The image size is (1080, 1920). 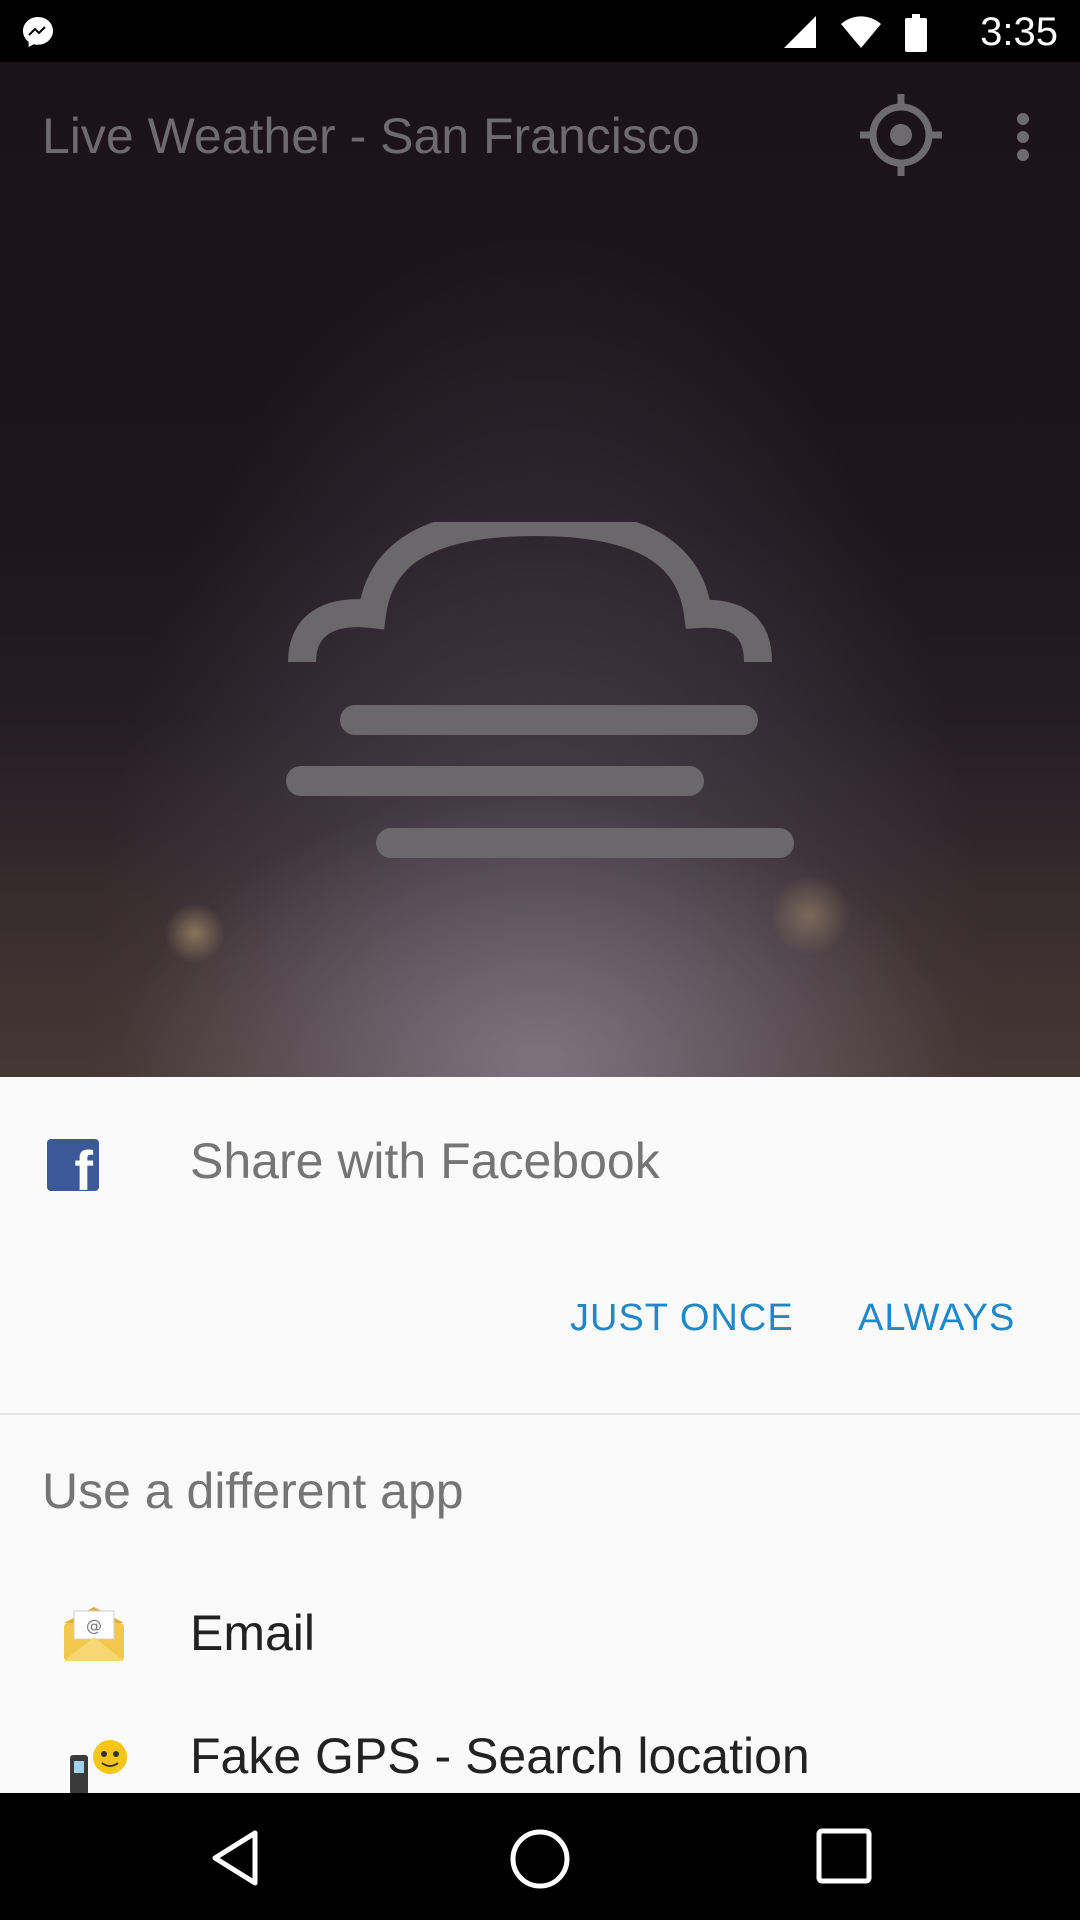 What do you see at coordinates (425, 1161) in the screenshot?
I see `share-title: Share with Facebook` at bounding box center [425, 1161].